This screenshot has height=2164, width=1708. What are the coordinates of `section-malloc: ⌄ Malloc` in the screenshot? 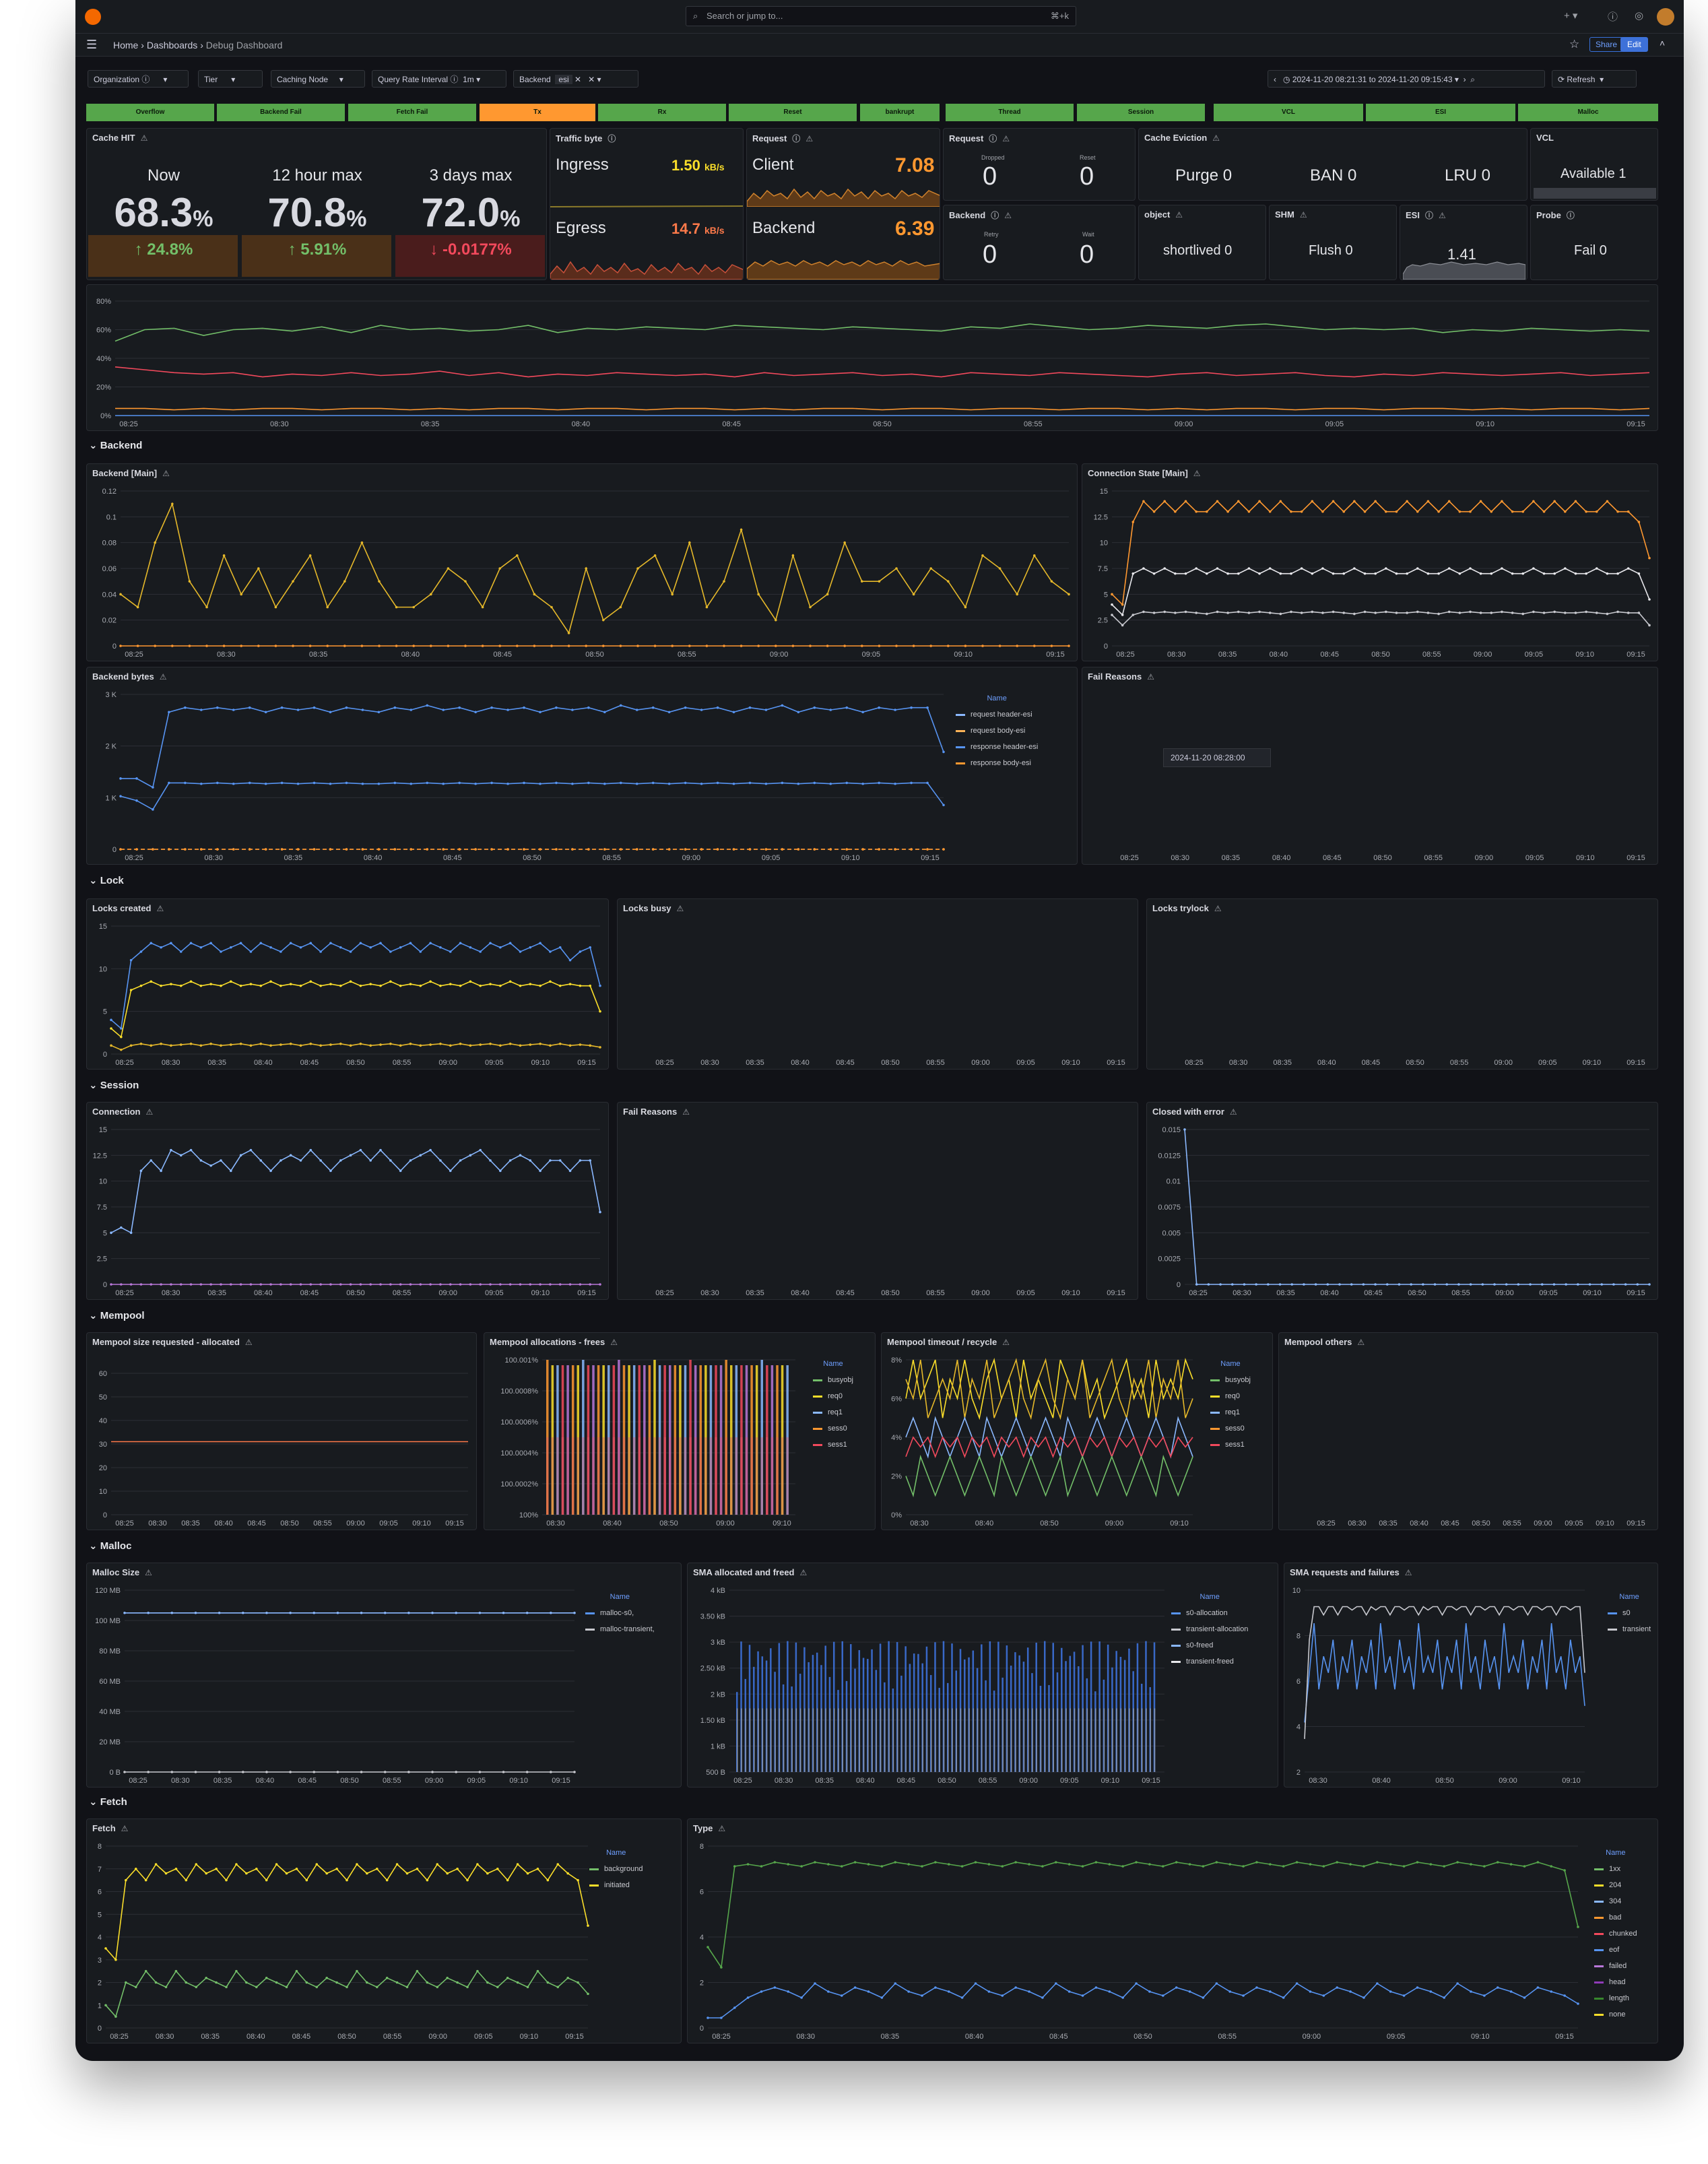 It's located at (110, 1546).